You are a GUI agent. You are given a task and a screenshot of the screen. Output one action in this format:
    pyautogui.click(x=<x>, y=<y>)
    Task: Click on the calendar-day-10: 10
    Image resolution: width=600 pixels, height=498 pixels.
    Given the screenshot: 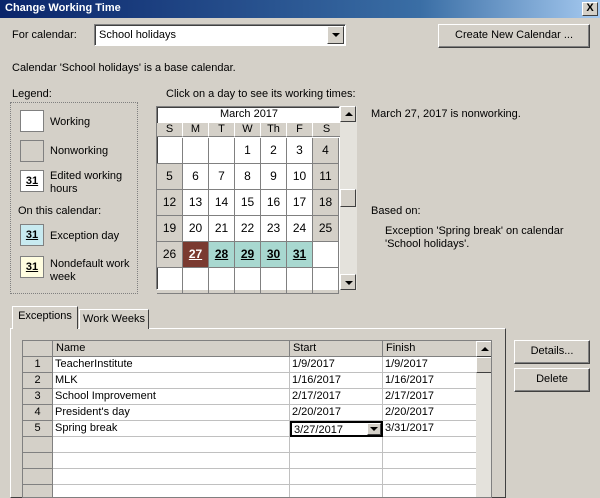 What is the action you would take?
    pyautogui.click(x=300, y=177)
    